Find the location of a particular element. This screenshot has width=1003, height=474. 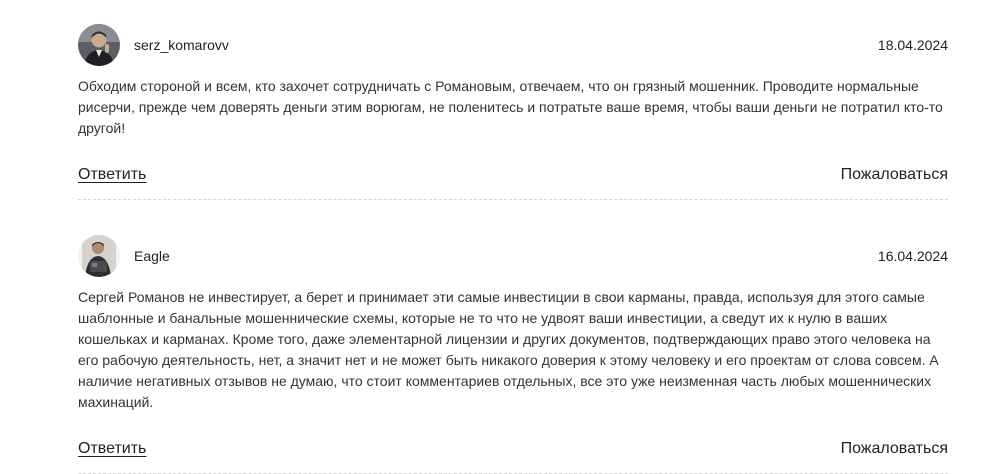

username: Eagle is located at coordinates (152, 256).